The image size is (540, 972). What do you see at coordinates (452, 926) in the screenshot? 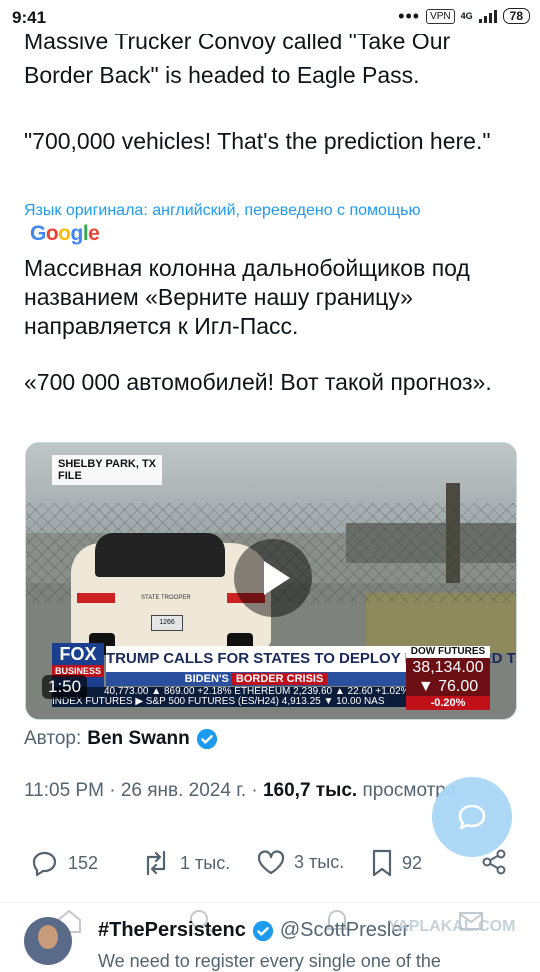
I see `watermark: YAPLAKAL.COM` at bounding box center [452, 926].